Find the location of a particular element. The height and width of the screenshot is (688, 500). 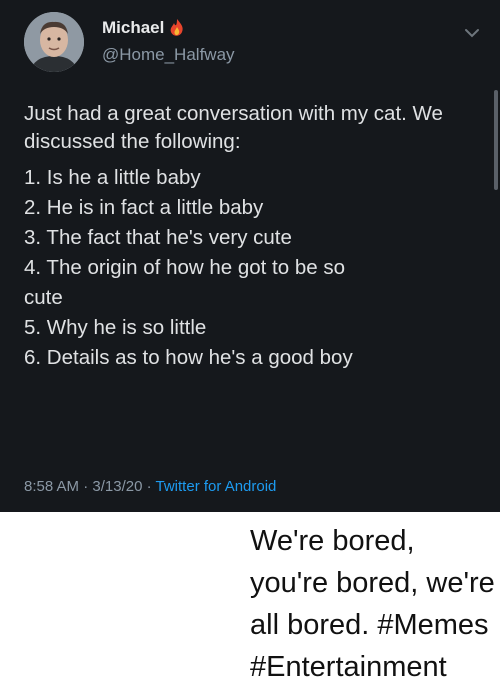

scrollbar is located at coordinates (496, 140).